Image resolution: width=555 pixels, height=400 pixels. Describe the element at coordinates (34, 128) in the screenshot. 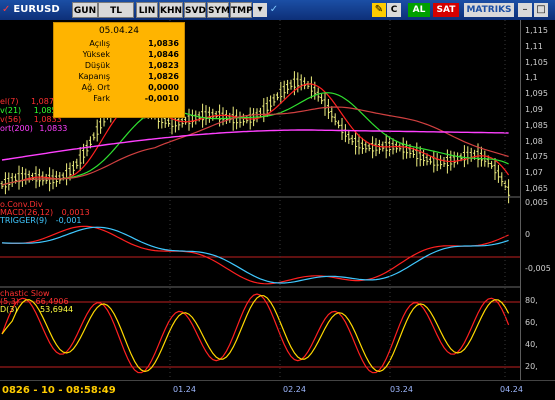

I see `legend-price-4: ort(200) 1,0833` at that location.